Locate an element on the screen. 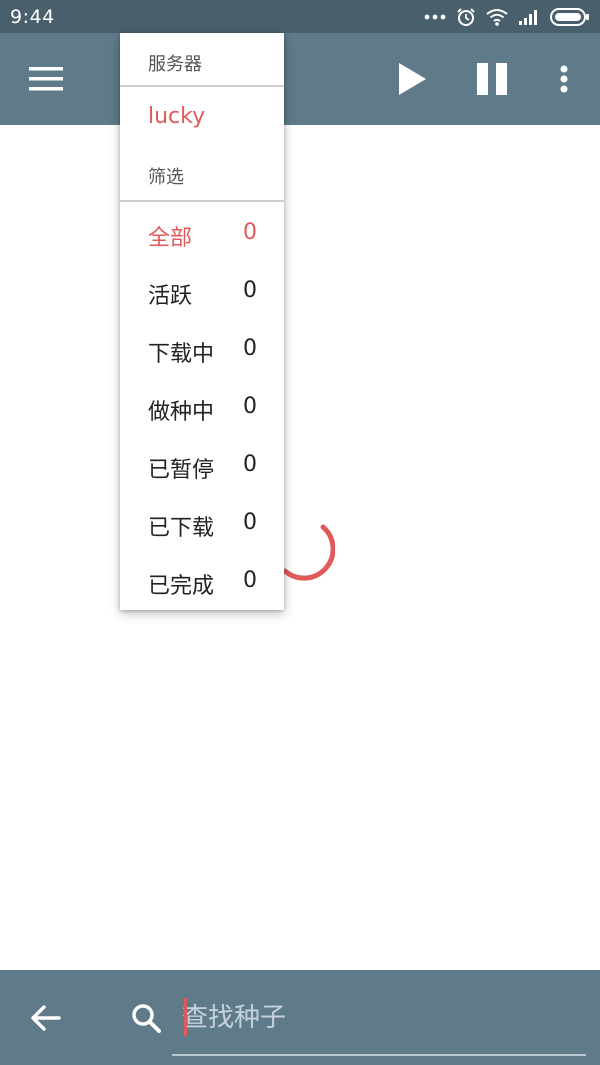 The width and height of the screenshot is (600, 1065). pause-all-button is located at coordinates (492, 79).